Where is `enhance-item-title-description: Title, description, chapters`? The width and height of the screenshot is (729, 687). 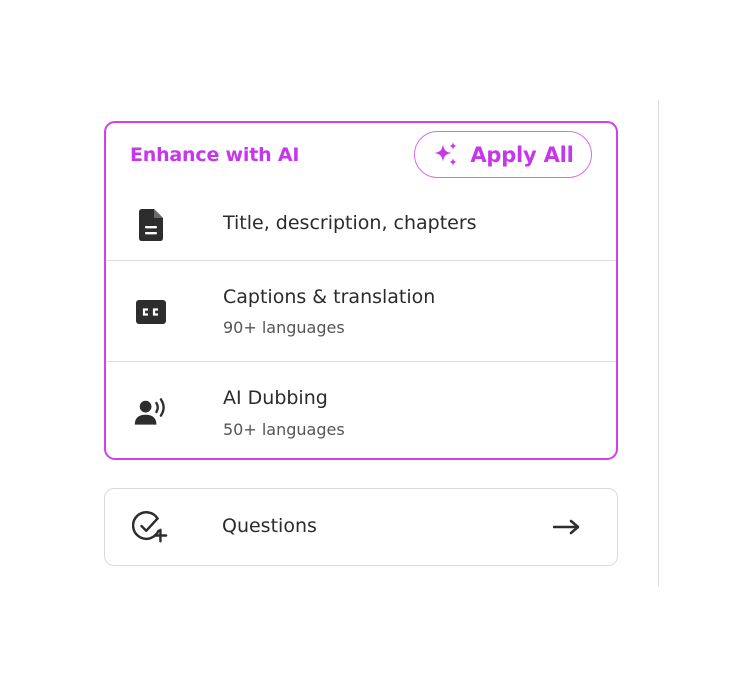 enhance-item-title-description: Title, description, chapters is located at coordinates (361, 226).